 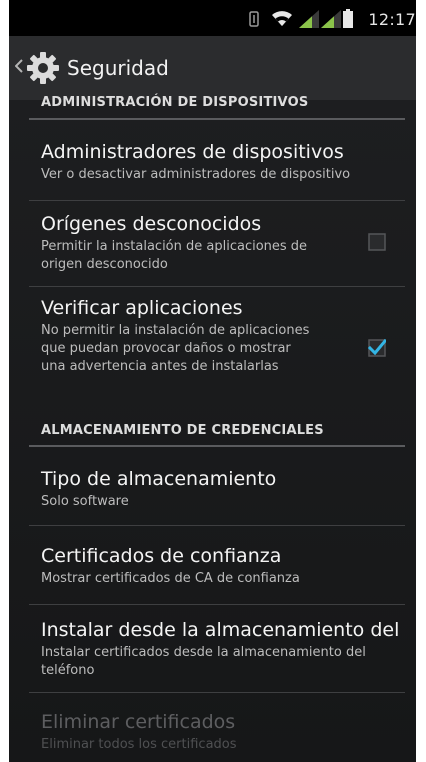 What do you see at coordinates (139, 744) in the screenshot?
I see `pref-summary: Eliminar todos los certificados` at bounding box center [139, 744].